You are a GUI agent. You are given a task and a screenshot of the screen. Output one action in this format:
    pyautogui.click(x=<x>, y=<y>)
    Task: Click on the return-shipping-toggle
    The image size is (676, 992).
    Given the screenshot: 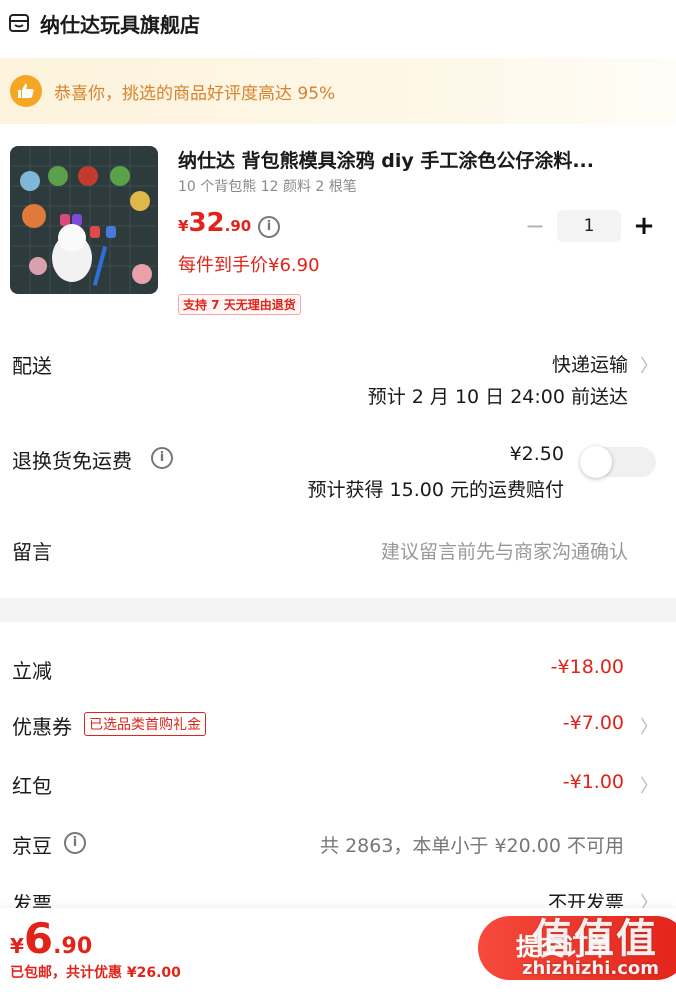 What is the action you would take?
    pyautogui.click(x=618, y=462)
    